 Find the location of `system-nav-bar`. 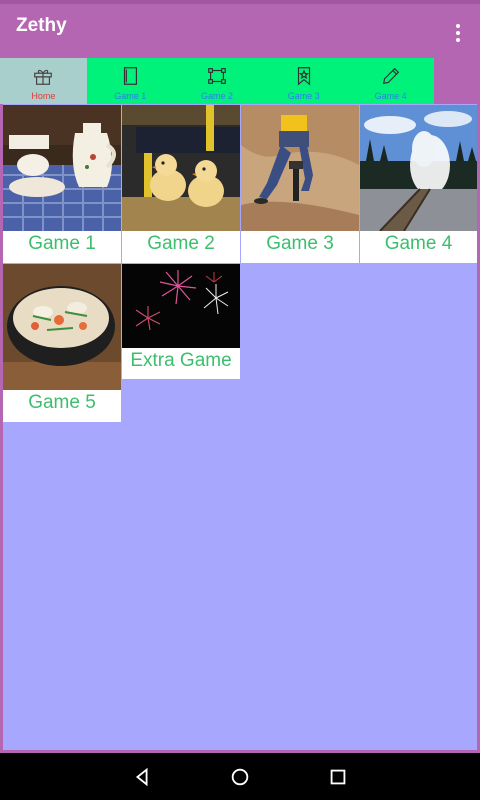

system-nav-bar is located at coordinates (240, 776).